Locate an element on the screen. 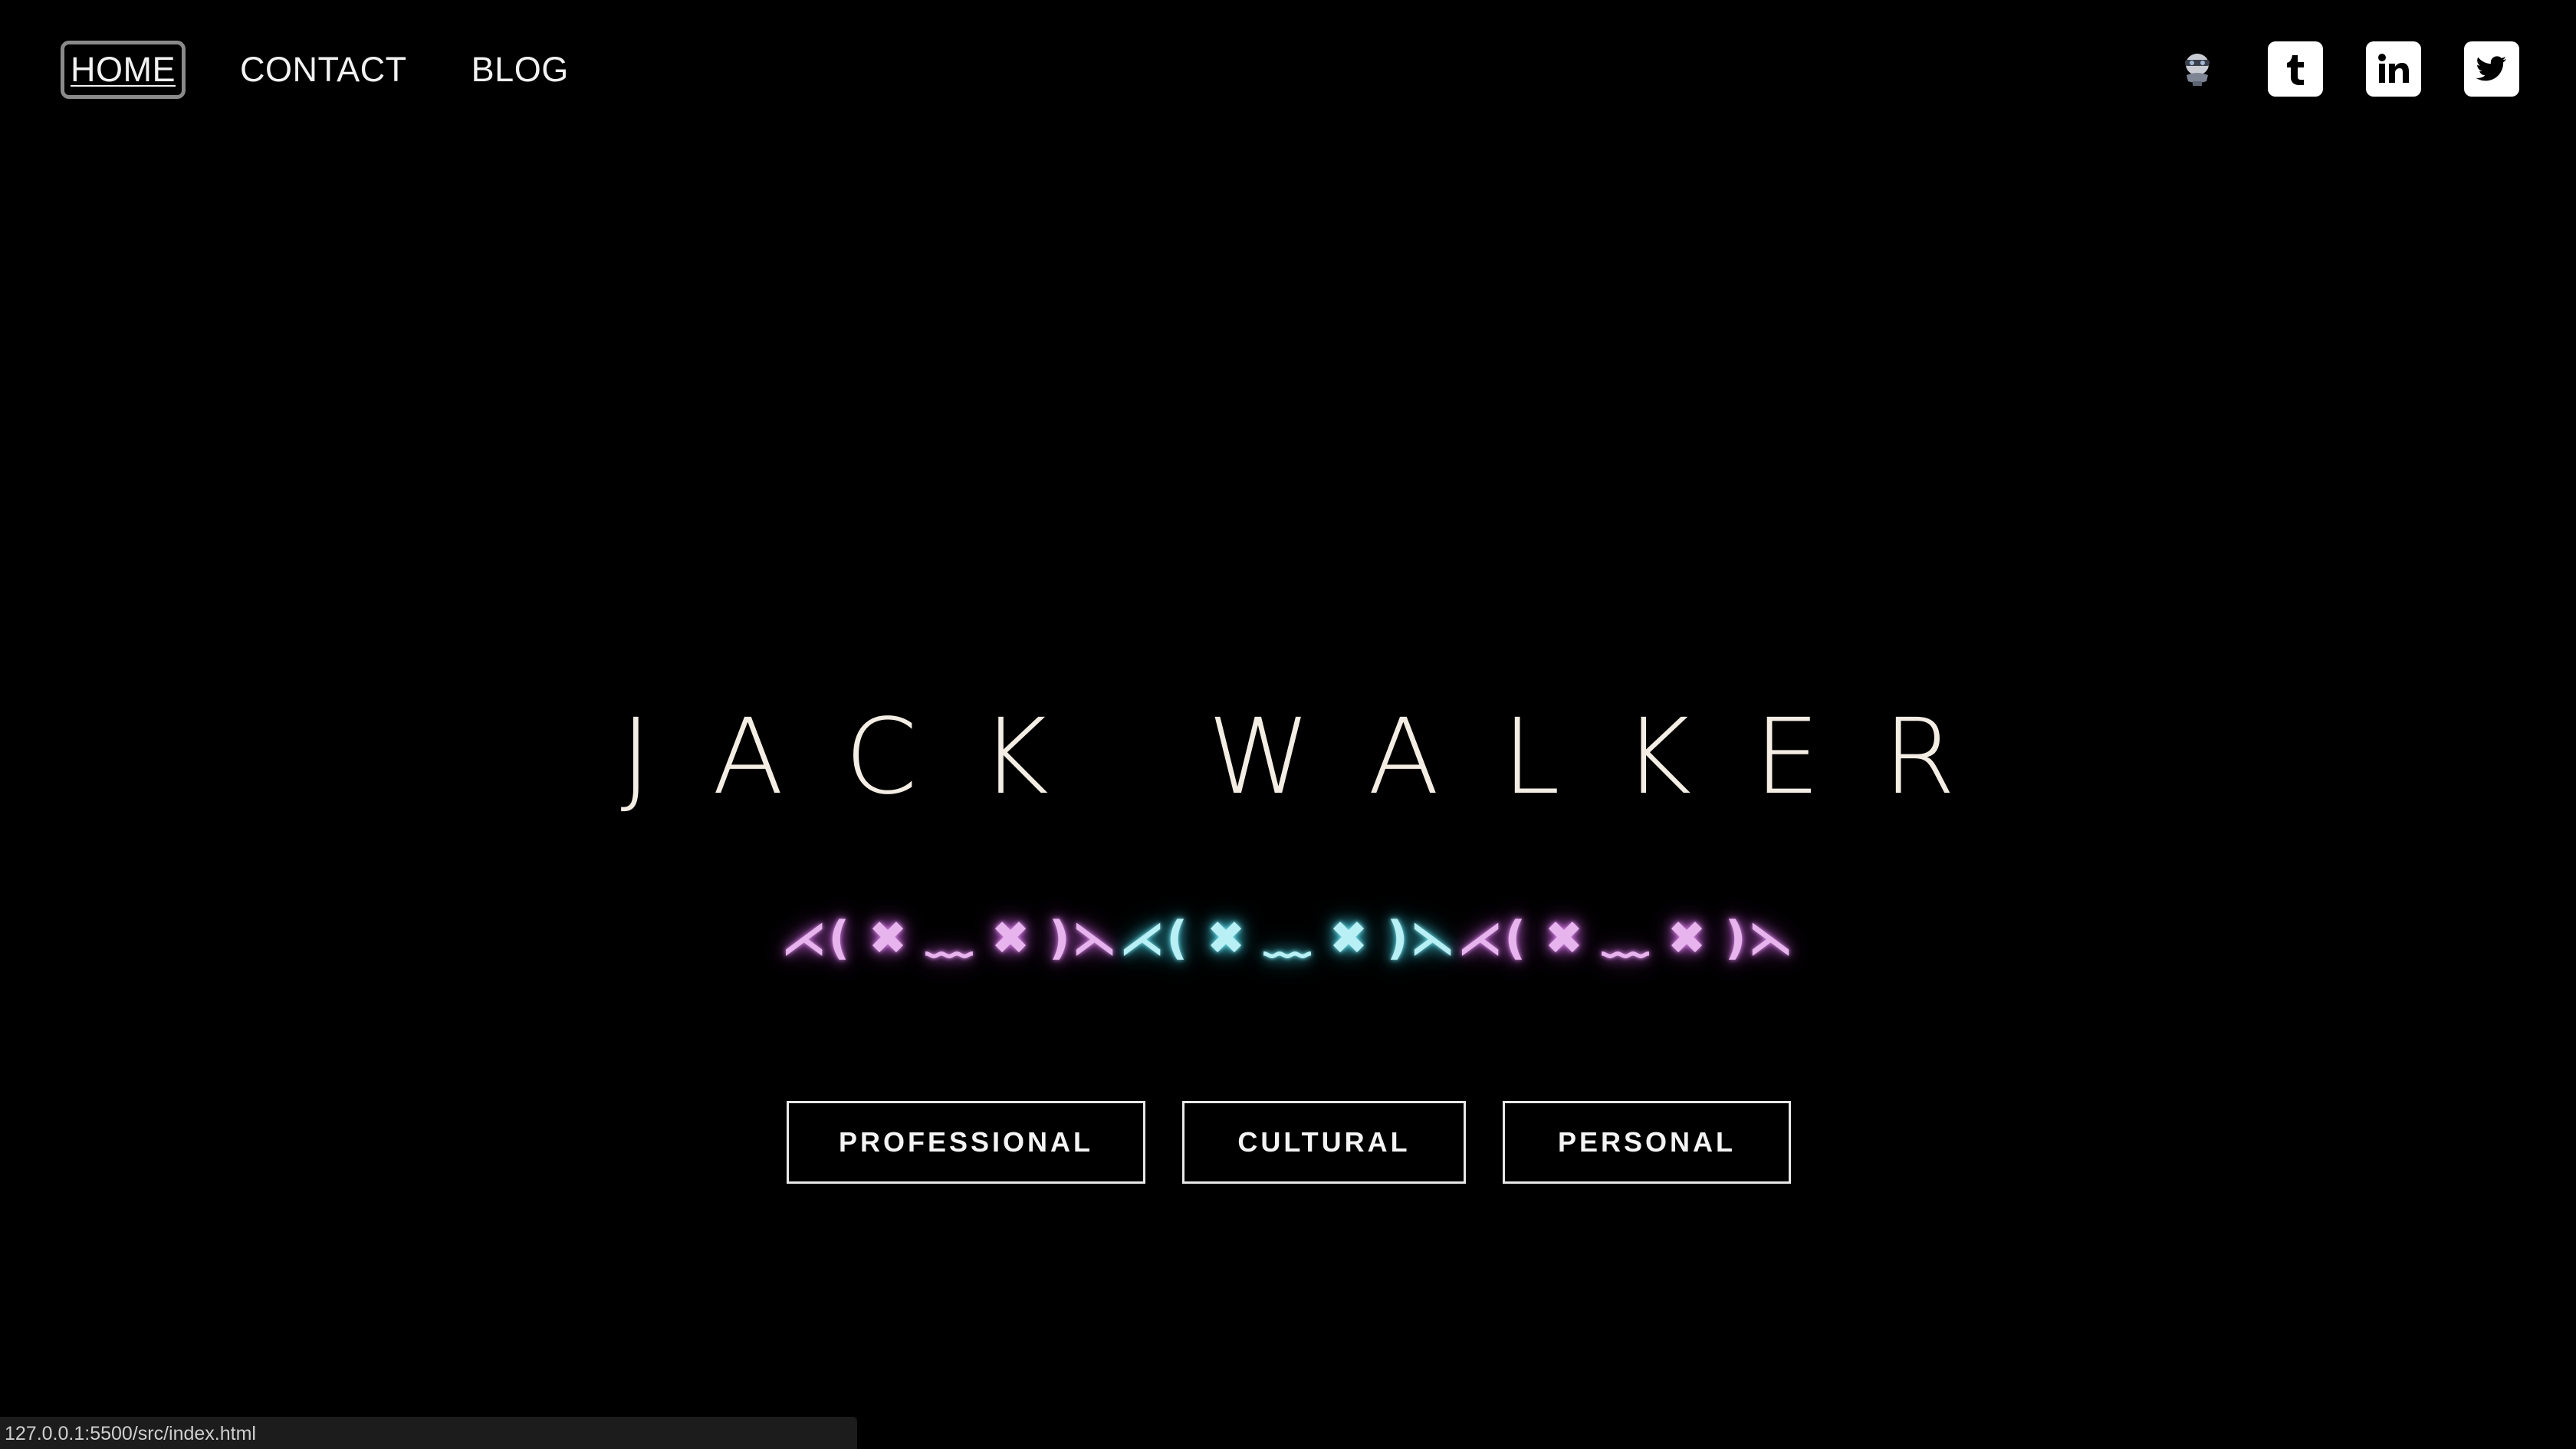 The height and width of the screenshot is (1449, 2576). professional-button: PROFESSIONAL is located at coordinates (966, 1142).